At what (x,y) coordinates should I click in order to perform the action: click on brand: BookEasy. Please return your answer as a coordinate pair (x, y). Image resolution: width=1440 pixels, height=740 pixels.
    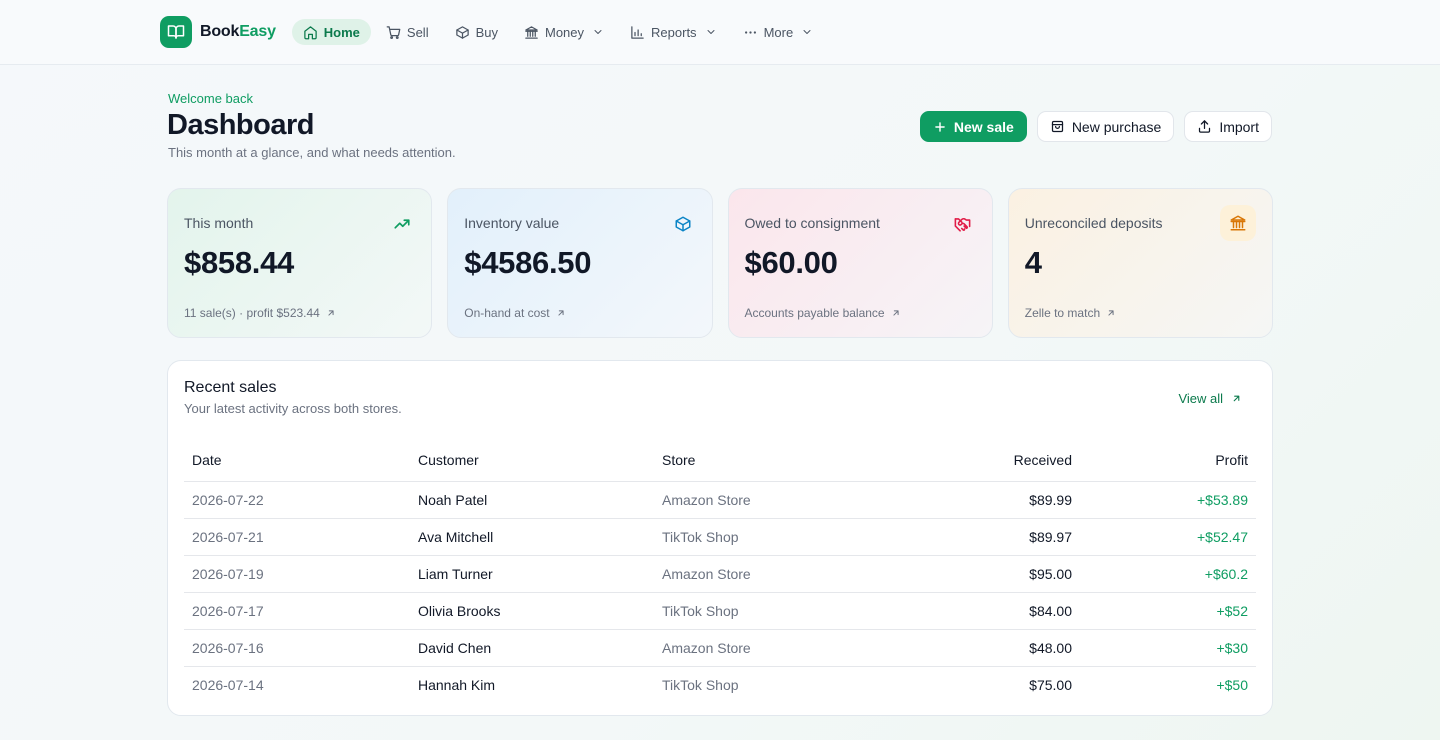
    Looking at the image, I should click on (218, 32).